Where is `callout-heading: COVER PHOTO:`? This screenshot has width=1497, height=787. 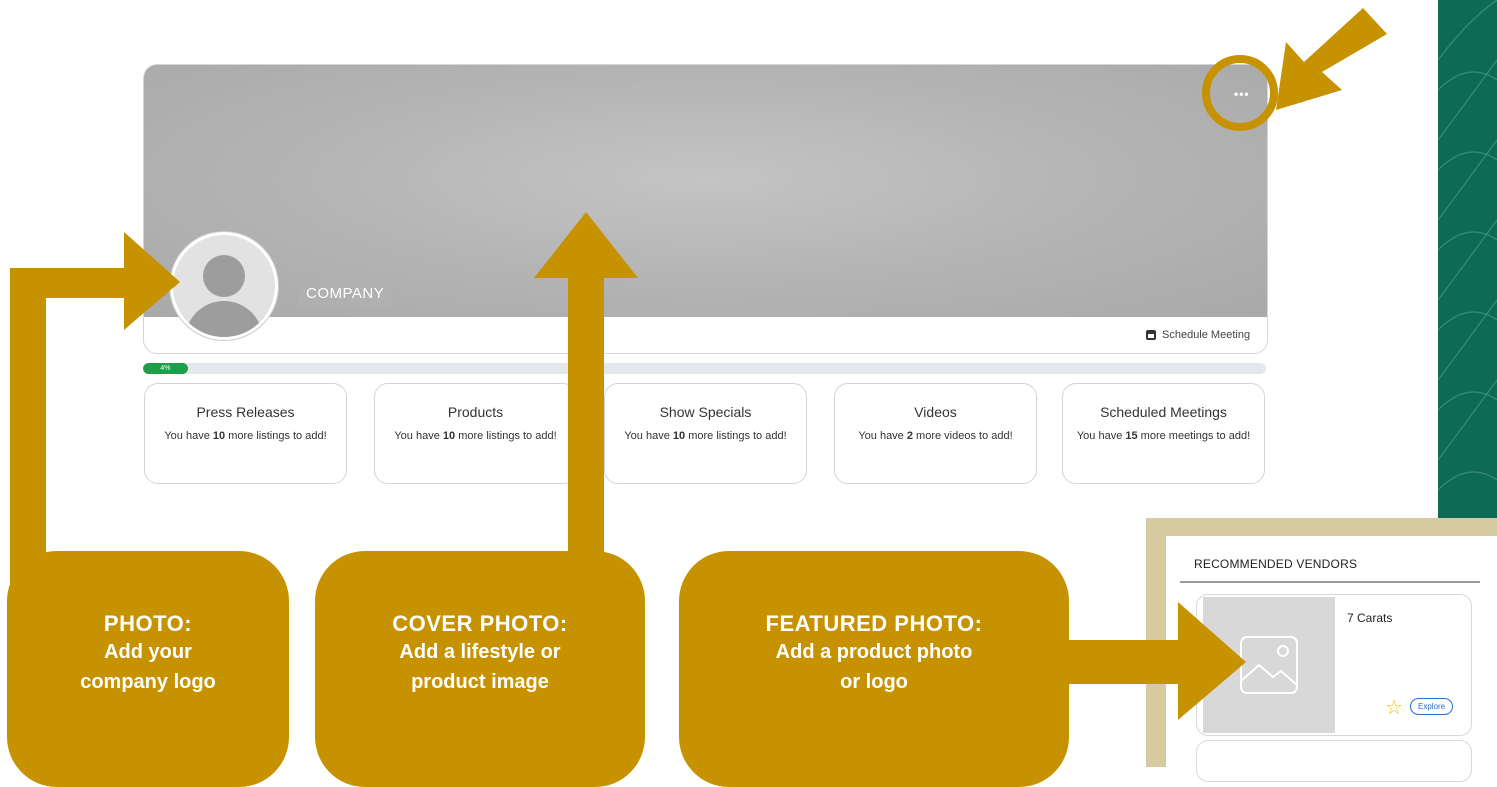 callout-heading: COVER PHOTO: is located at coordinates (480, 623).